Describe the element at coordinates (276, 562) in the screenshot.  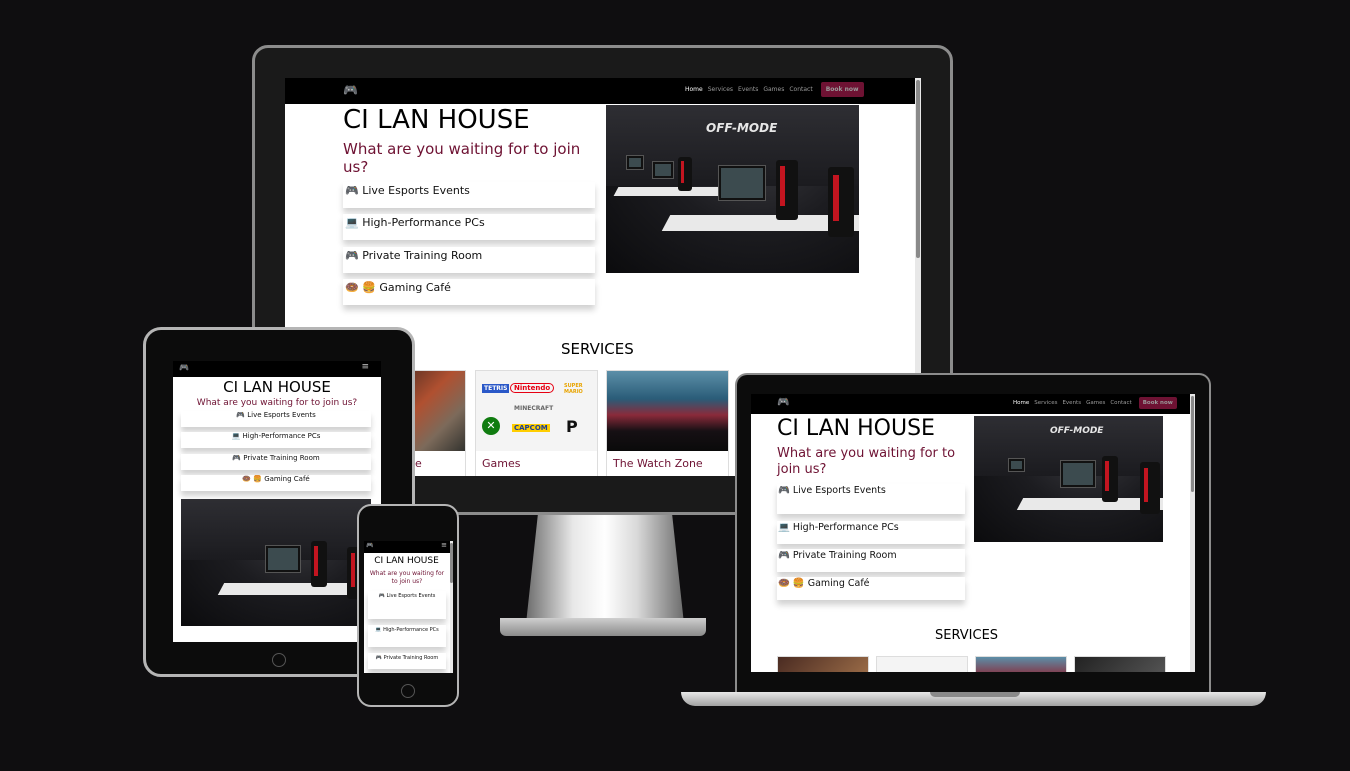
I see `tablet-gaming-room-photo` at that location.